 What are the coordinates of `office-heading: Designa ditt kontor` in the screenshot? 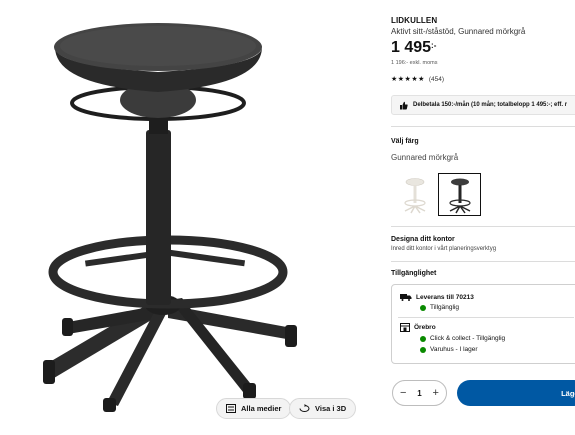 It's located at (423, 239).